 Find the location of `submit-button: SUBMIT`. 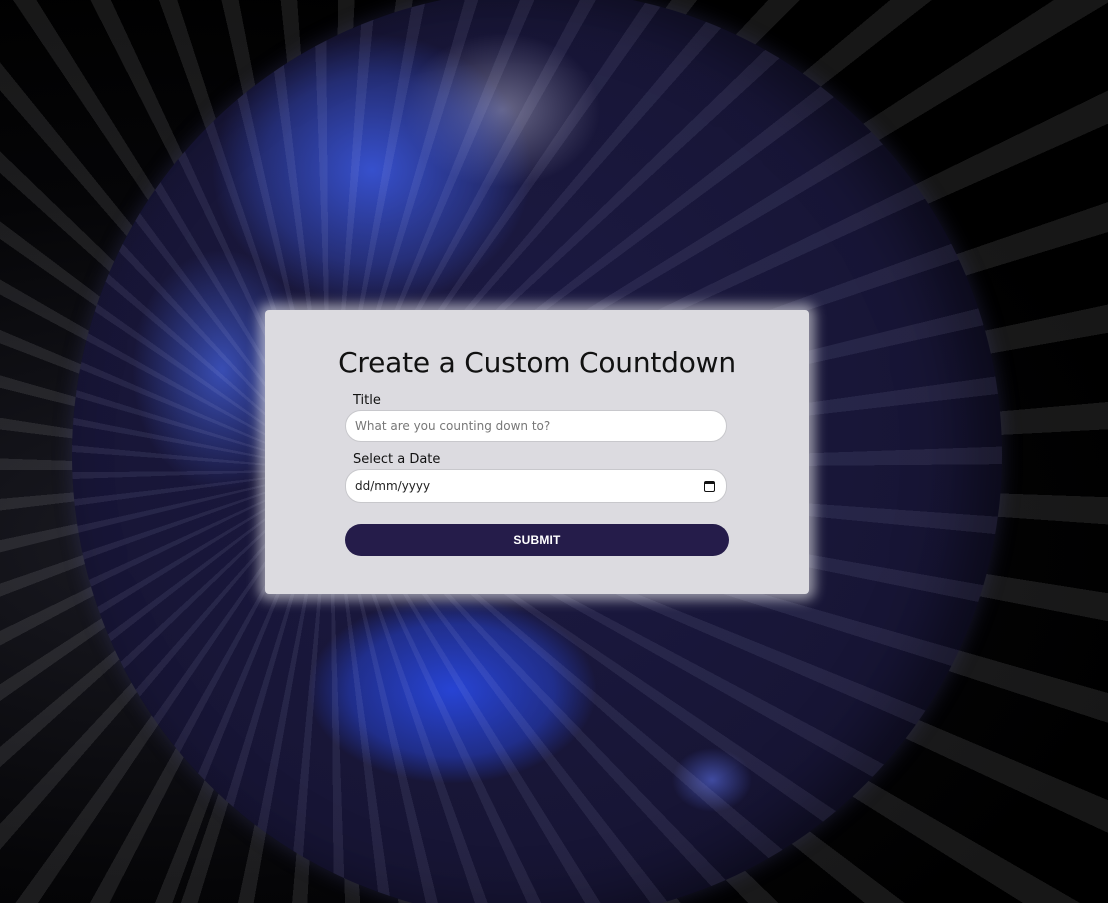

submit-button: SUBMIT is located at coordinates (537, 540).